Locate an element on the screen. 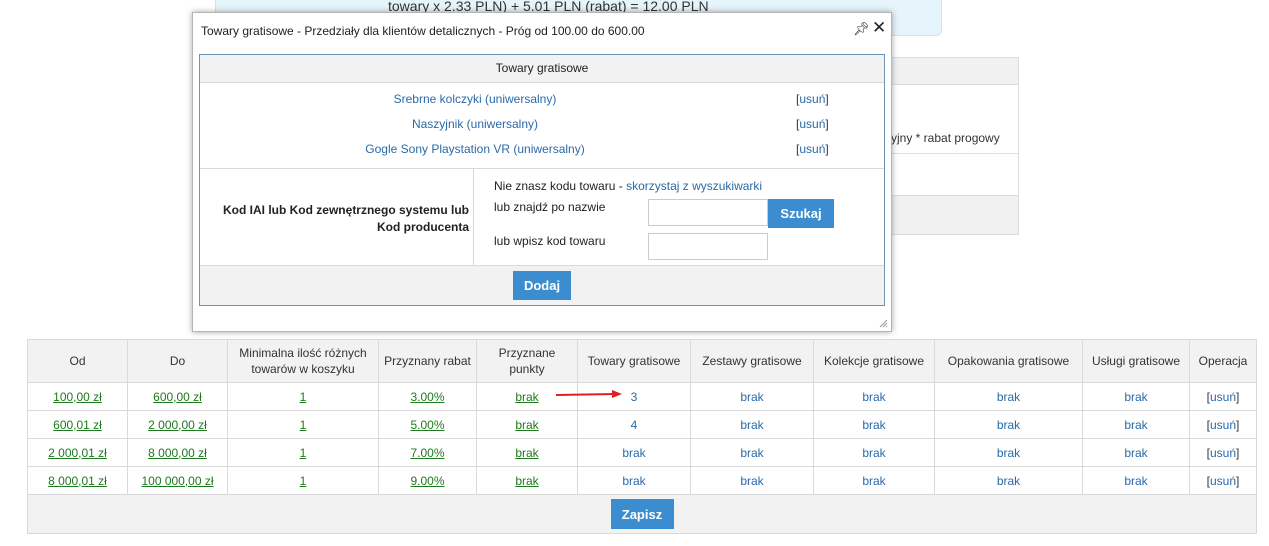 This screenshot has width=1269, height=546. from-link: 600,01 zł is located at coordinates (77, 425).